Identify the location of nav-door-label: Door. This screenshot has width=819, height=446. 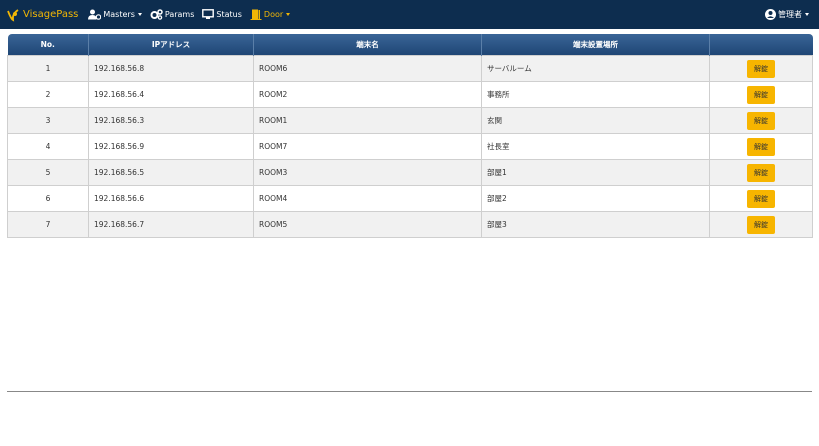
(273, 14).